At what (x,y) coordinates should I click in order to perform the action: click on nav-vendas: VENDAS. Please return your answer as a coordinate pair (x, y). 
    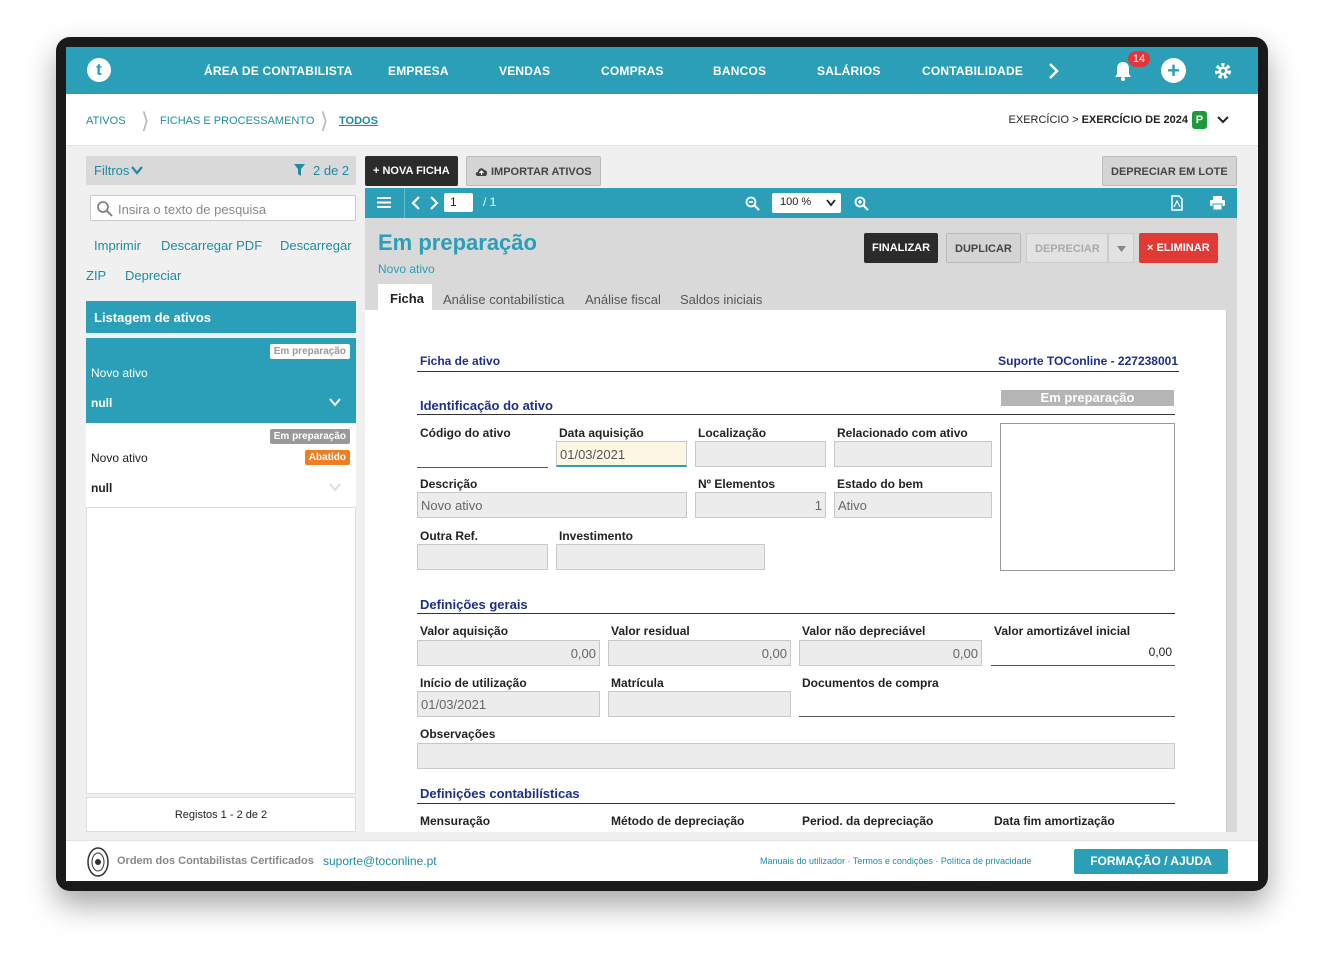
    Looking at the image, I should click on (524, 71).